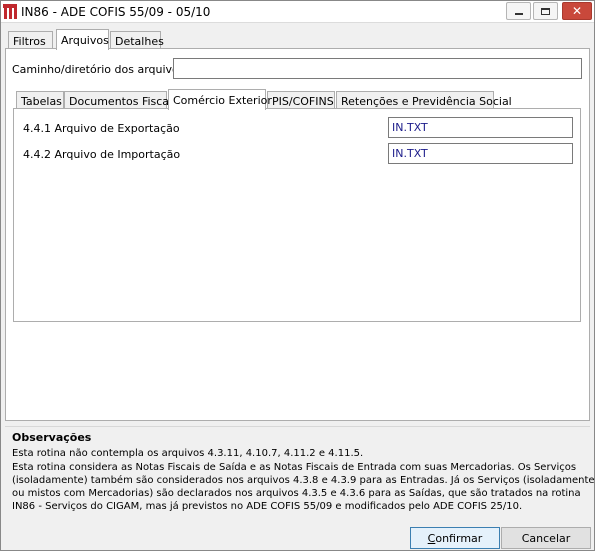 This screenshot has width=595, height=551. I want to click on export-file-input: IN.TXT, so click(480, 127).